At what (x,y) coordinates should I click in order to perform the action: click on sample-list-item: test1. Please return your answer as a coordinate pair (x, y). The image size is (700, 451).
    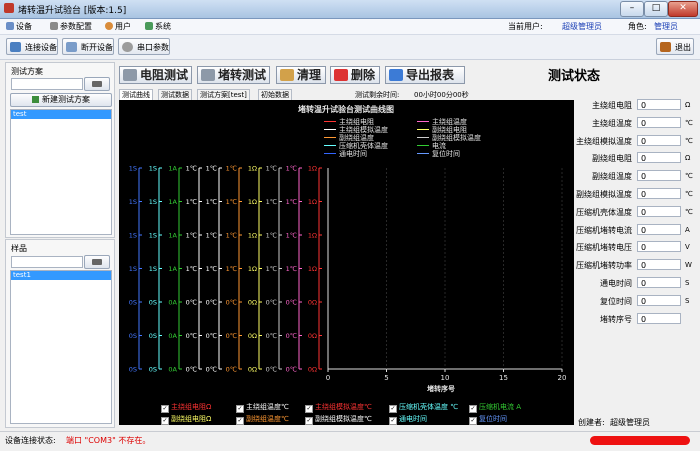
    Looking at the image, I should click on (61, 275).